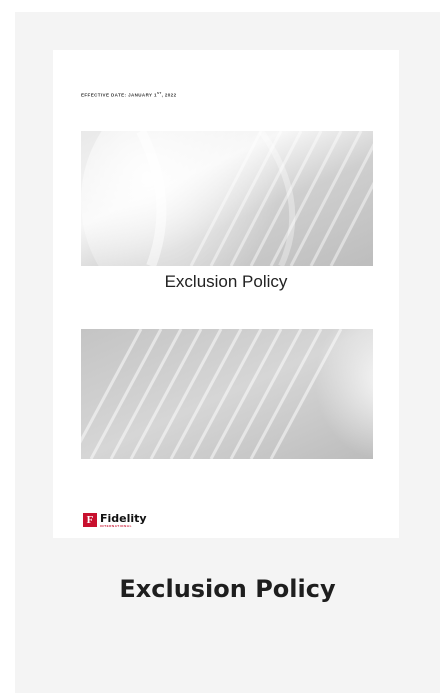 The height and width of the screenshot is (693, 445). I want to click on fidelity-logo-icon: F, so click(90, 520).